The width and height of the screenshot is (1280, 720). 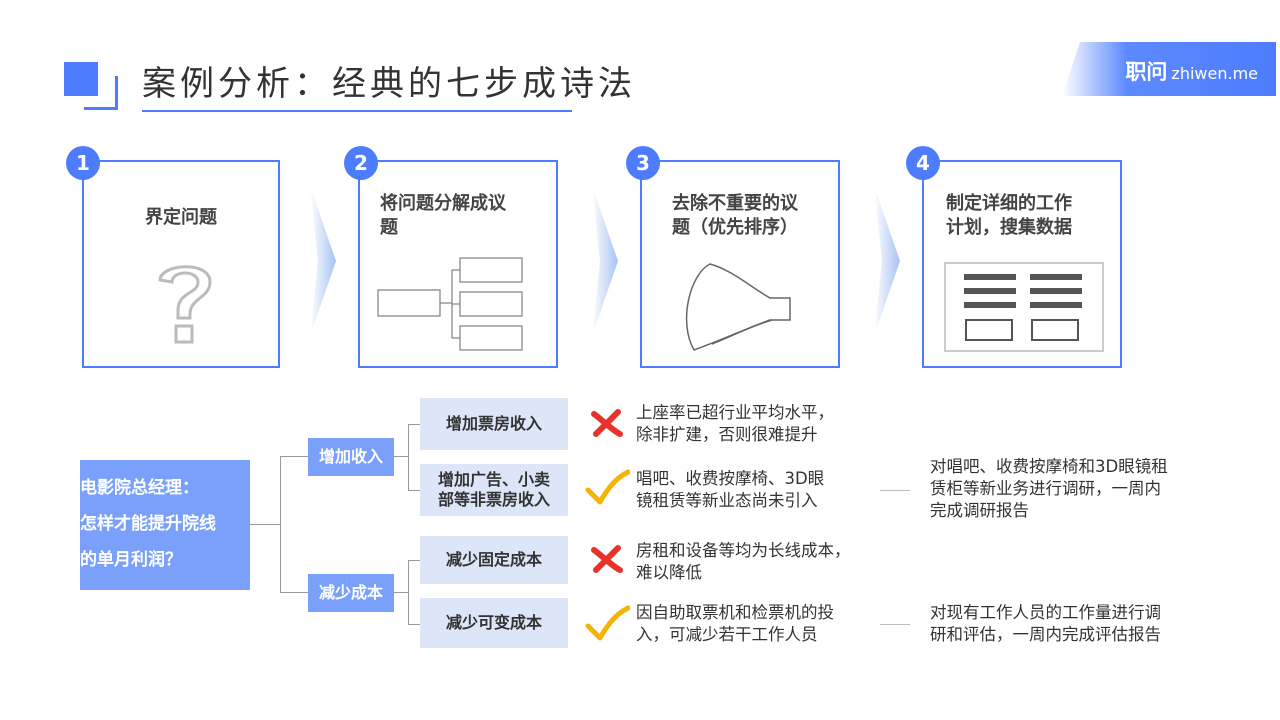 I want to click on title-underline, so click(x=357, y=111).